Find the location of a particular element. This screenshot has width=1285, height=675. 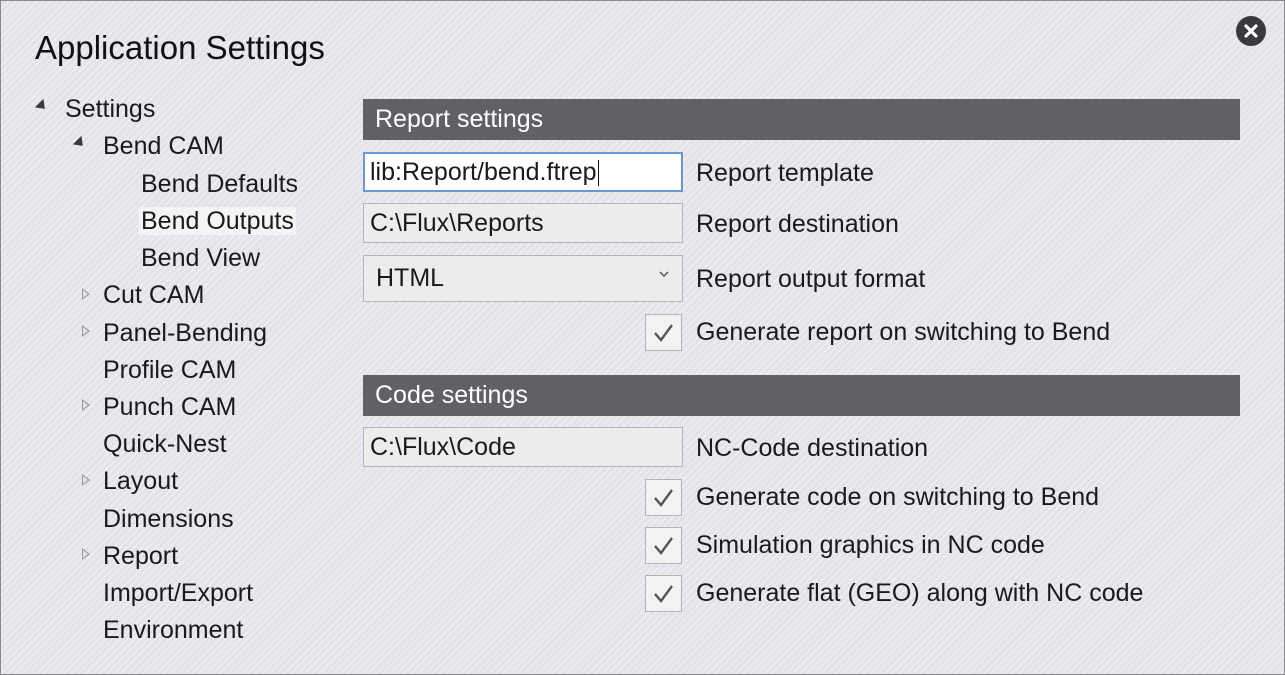

report-template-value: lib:Report/bend.ftrep is located at coordinates (483, 172).